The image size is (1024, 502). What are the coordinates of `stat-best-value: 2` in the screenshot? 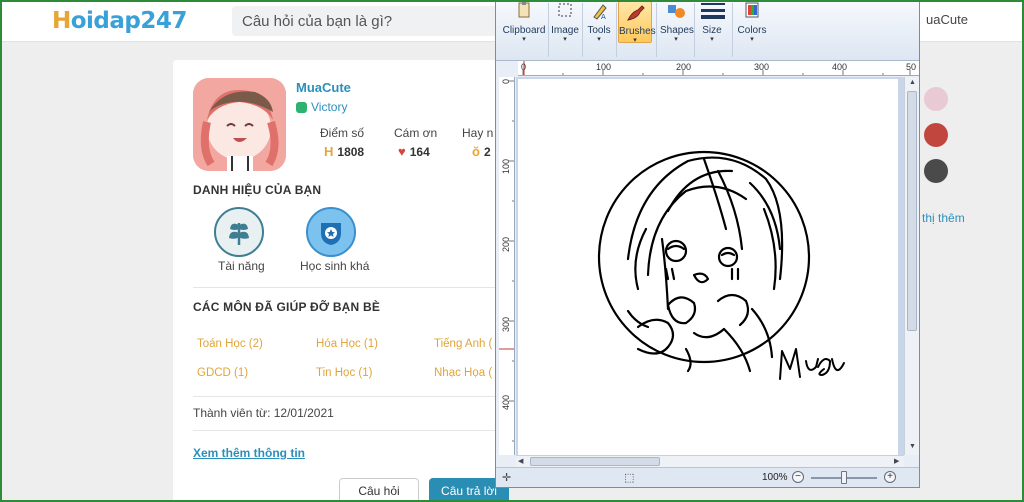 It's located at (487, 151).